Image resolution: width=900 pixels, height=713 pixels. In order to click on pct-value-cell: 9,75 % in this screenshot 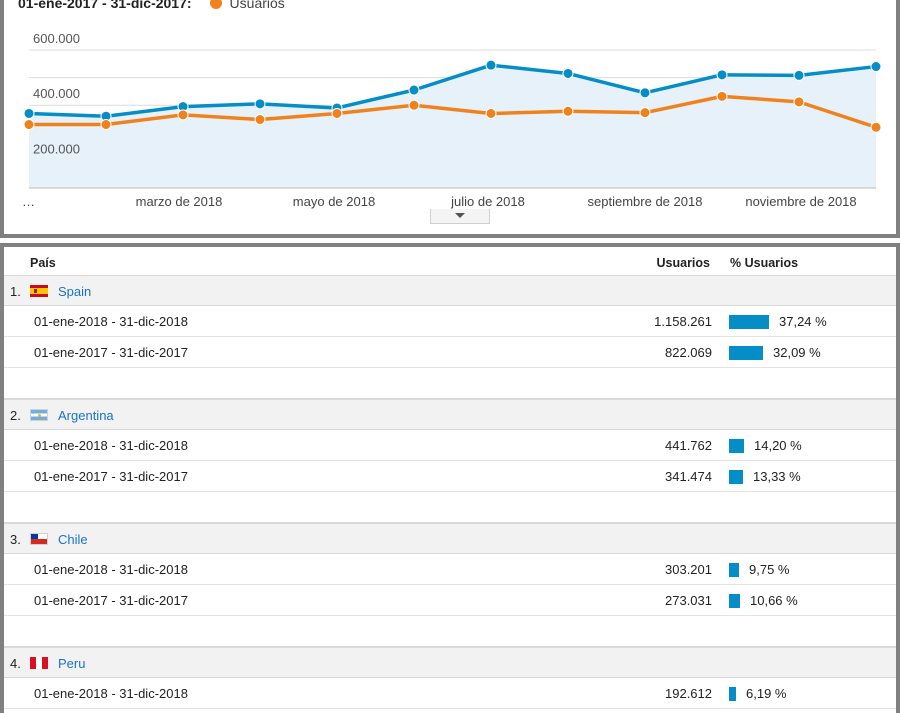, I will do `click(769, 569)`.